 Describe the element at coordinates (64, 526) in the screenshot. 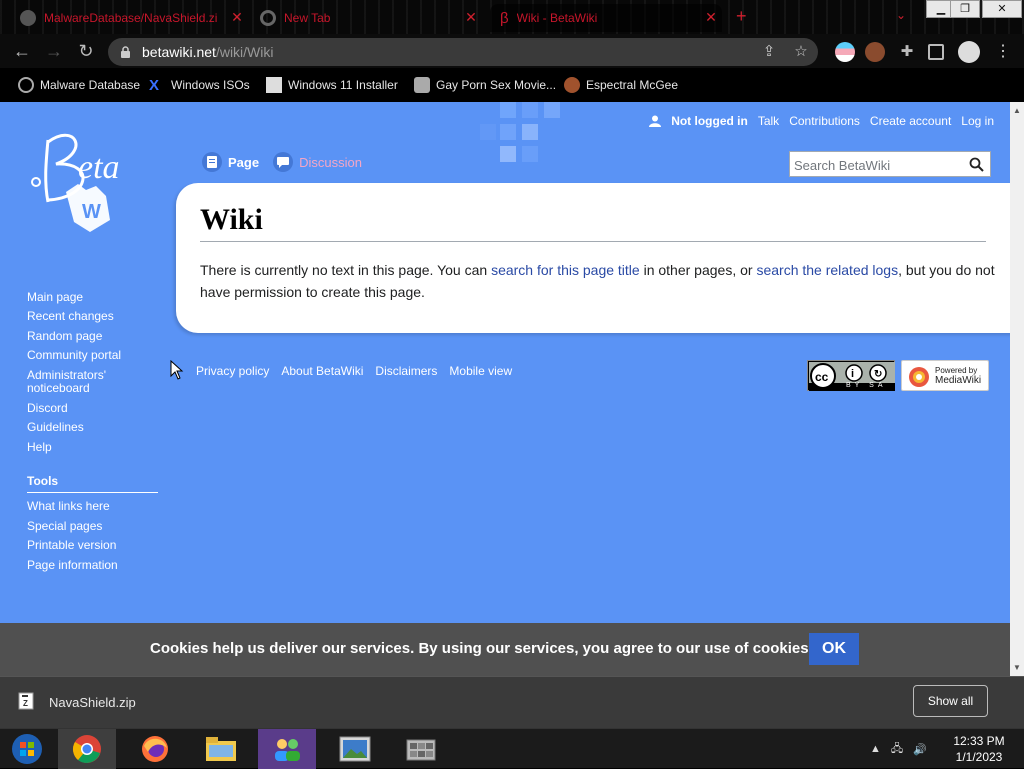

I see `sidebar-item-special-pages: Special pages` at that location.